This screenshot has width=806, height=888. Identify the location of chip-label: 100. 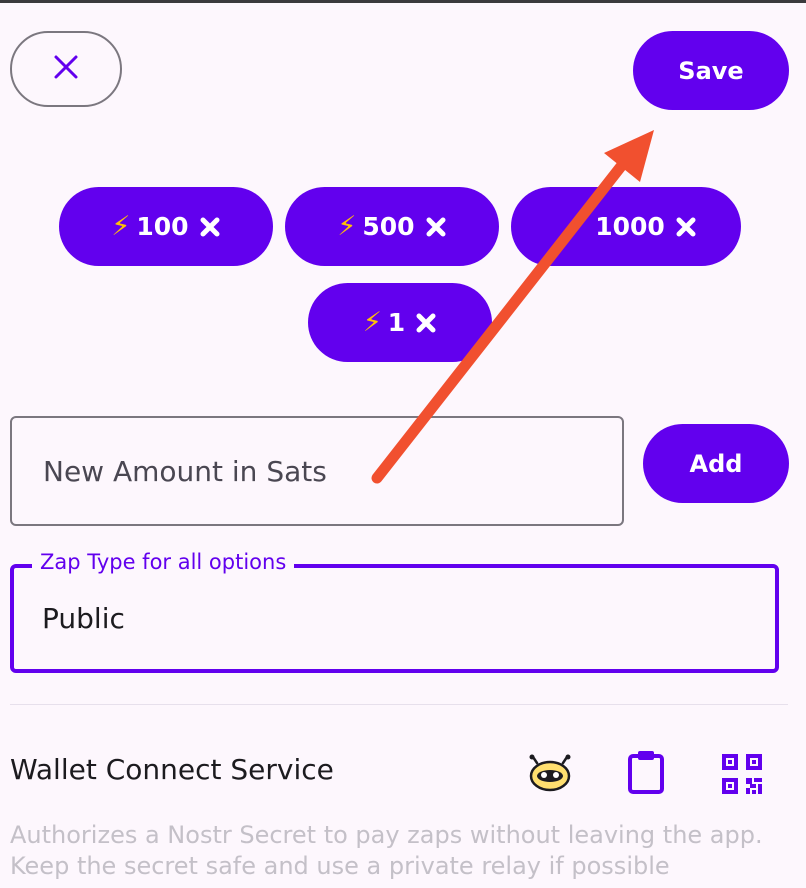
(162, 226).